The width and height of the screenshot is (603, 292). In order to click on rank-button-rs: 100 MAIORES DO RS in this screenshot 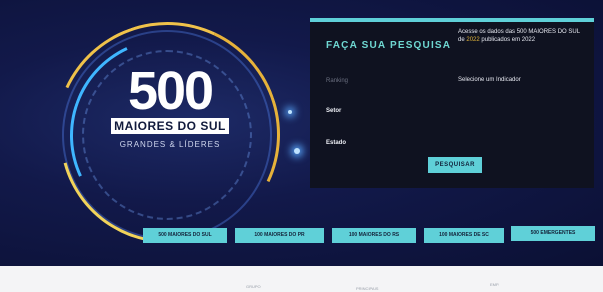, I will do `click(374, 235)`.